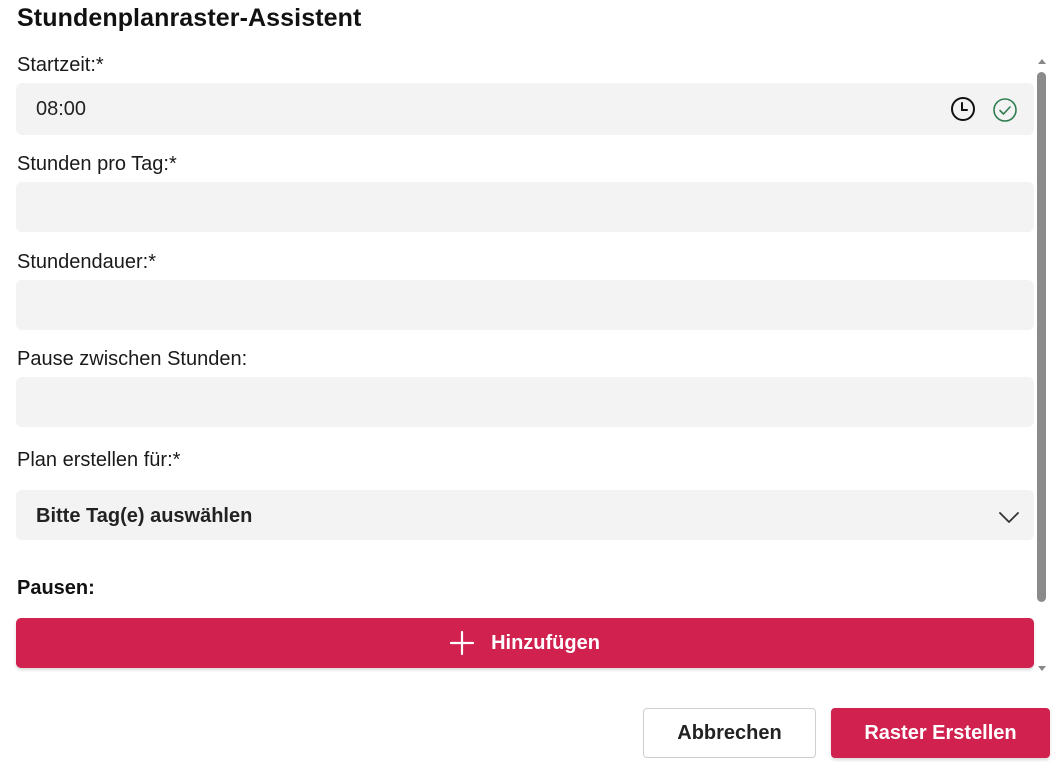 Image resolution: width=1063 pixels, height=770 pixels. What do you see at coordinates (97, 164) in the screenshot?
I see `hours-per-day-label: Stunden pro Tag:*` at bounding box center [97, 164].